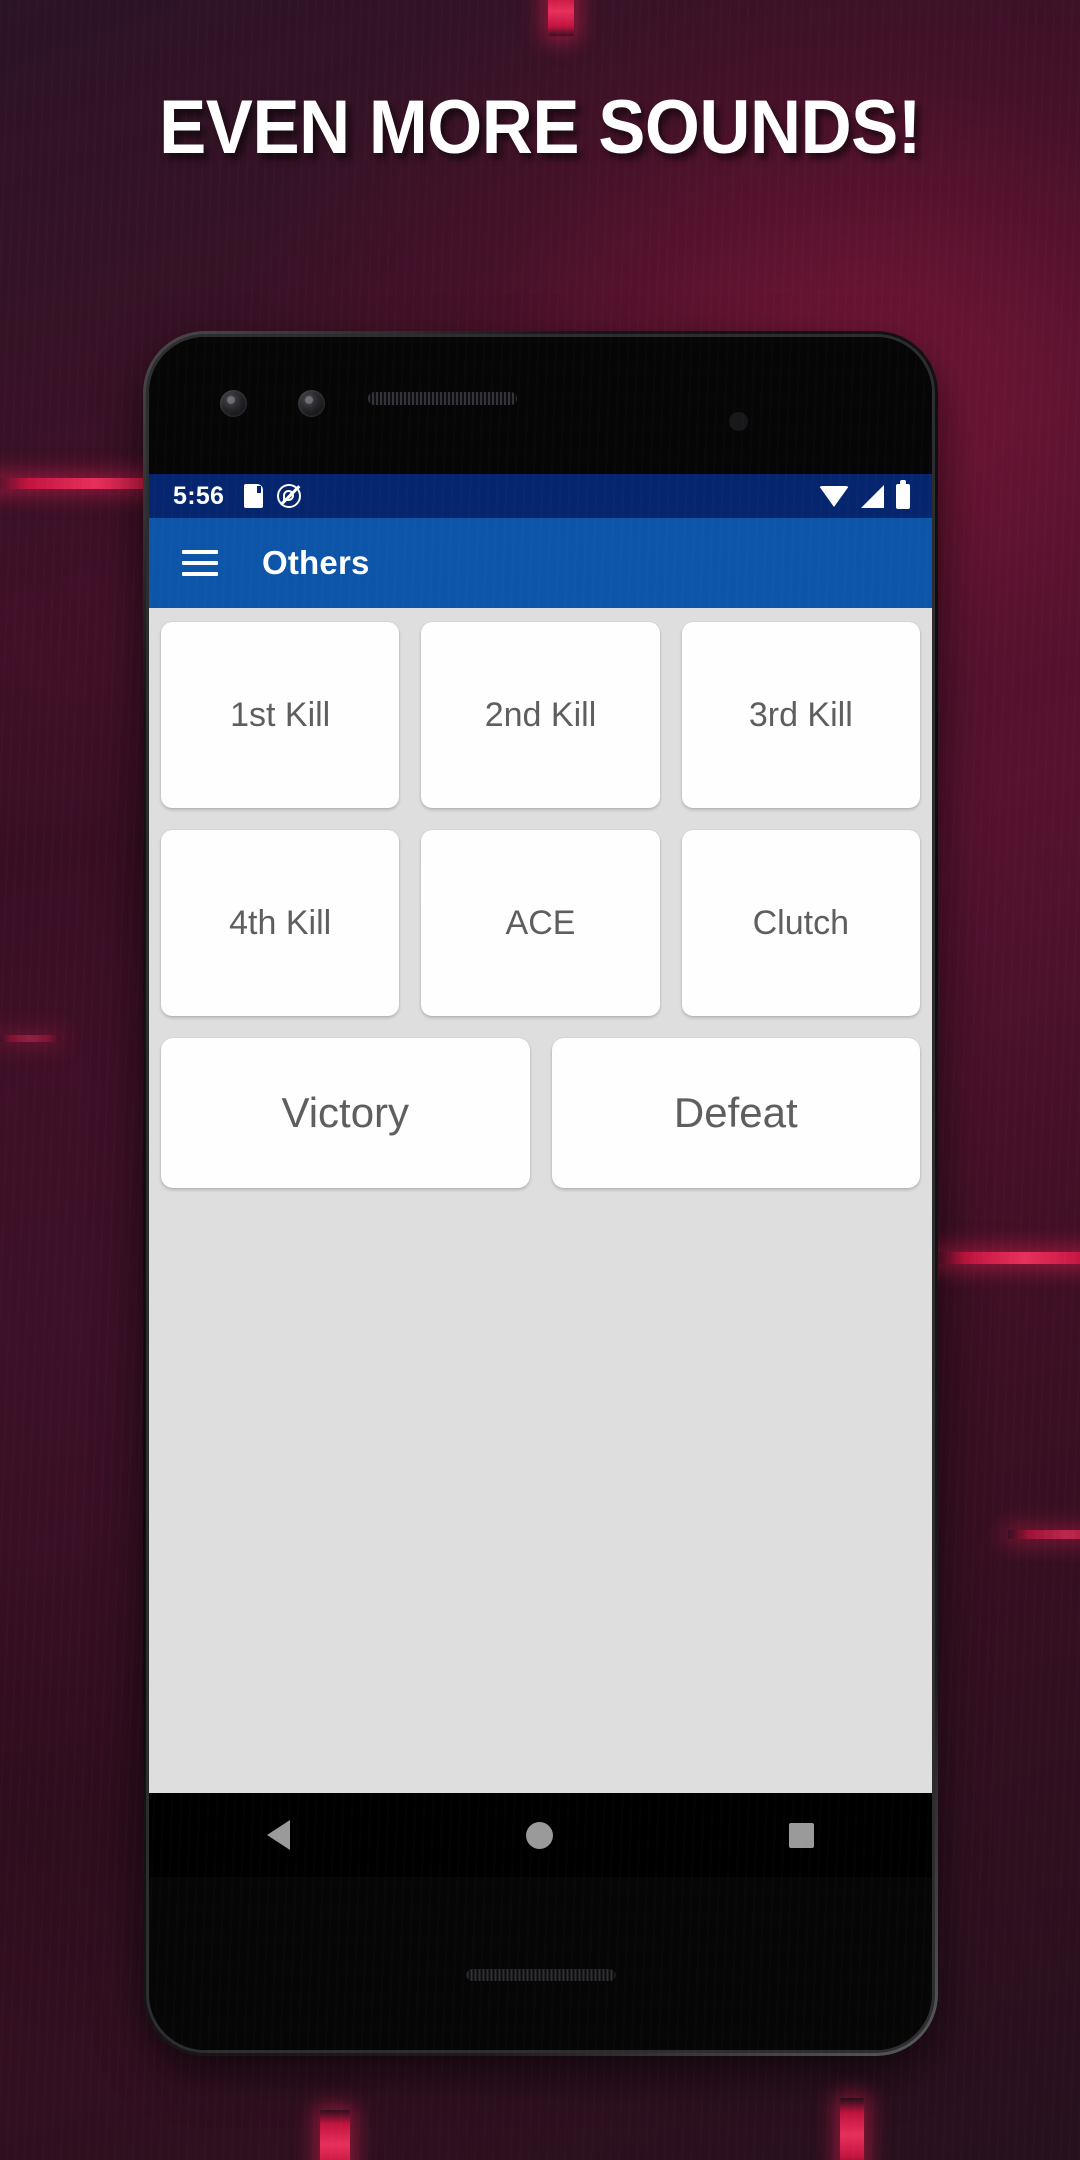 Image resolution: width=1080 pixels, height=2160 pixels. I want to click on sound-grid-row: 1st Kill 2nd Kill 3rd Kill, so click(540, 715).